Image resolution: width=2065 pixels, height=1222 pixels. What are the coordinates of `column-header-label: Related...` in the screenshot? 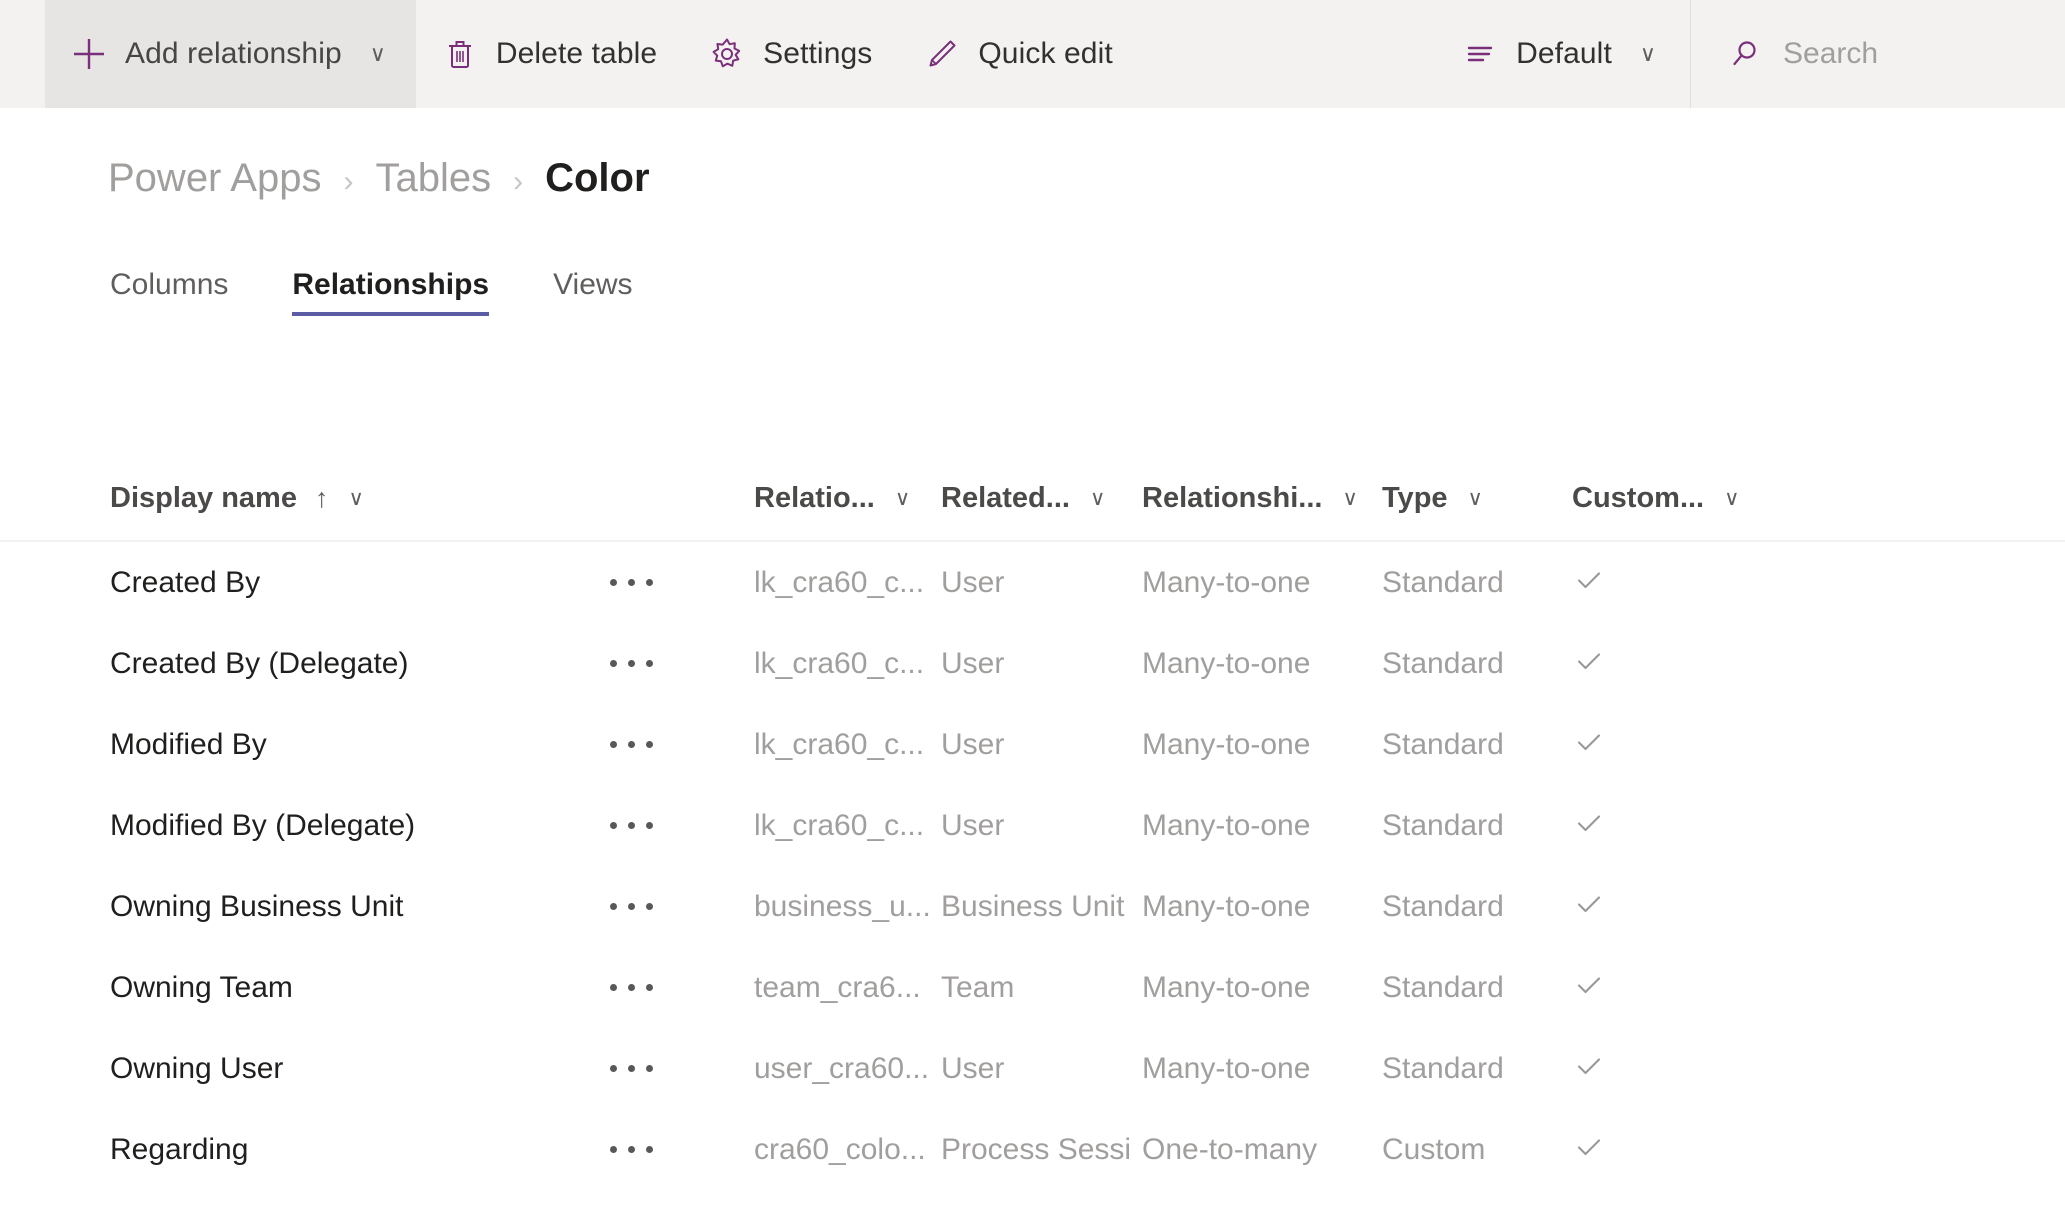 It's located at (1005, 497).